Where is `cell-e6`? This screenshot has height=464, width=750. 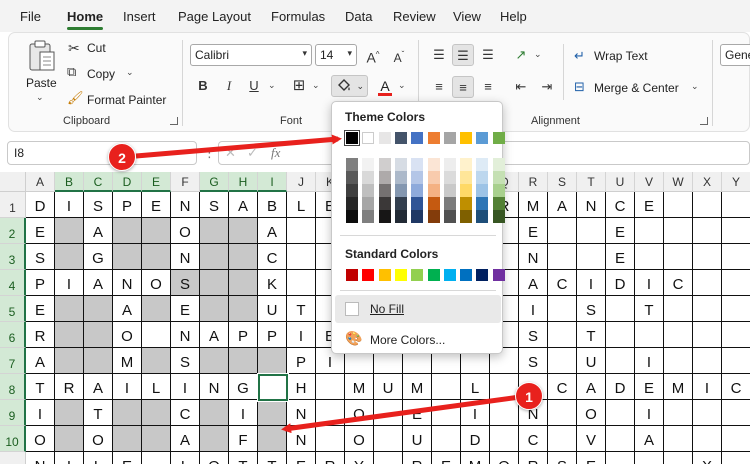
cell-e6 is located at coordinates (156, 335).